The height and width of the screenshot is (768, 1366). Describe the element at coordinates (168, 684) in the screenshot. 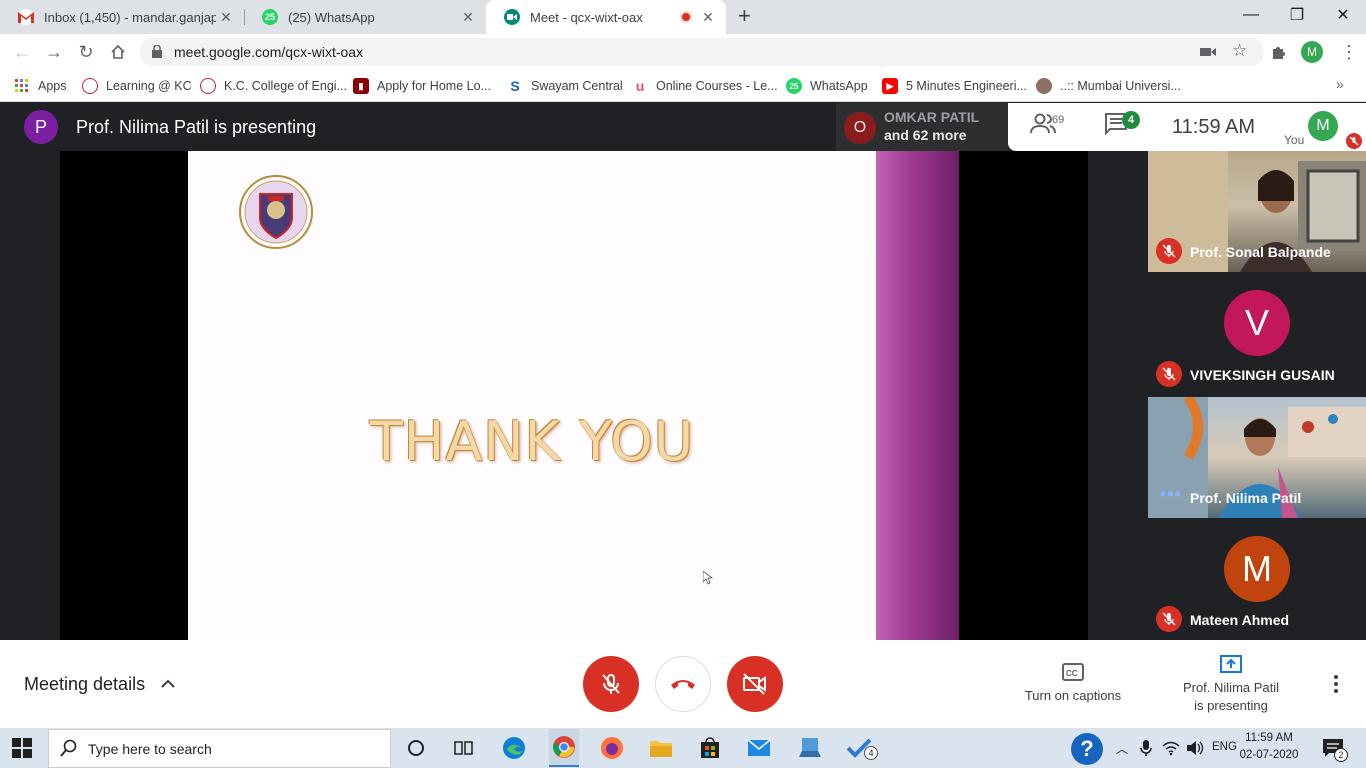

I see `chevron-up-icon` at that location.